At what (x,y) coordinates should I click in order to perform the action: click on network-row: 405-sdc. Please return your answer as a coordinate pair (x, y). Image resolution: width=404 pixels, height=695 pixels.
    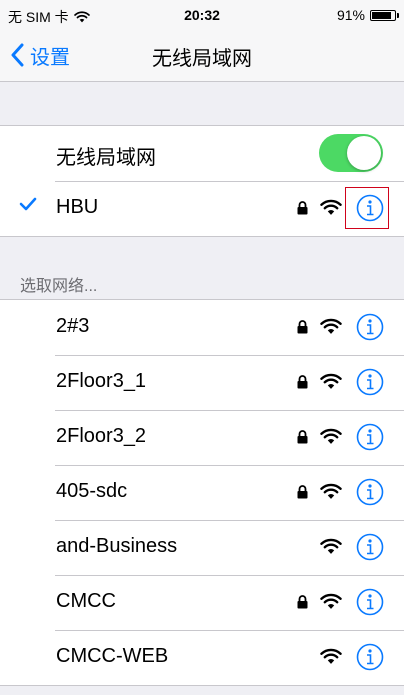
    Looking at the image, I should click on (202, 492).